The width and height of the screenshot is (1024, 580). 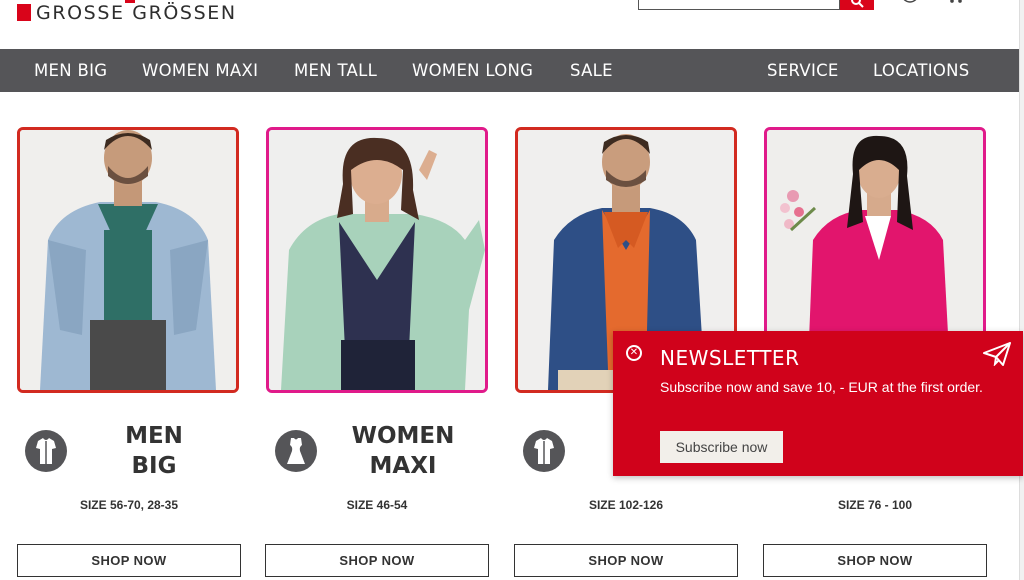 What do you see at coordinates (730, 358) in the screenshot?
I see `newsletter-title: NEWSLETTER` at bounding box center [730, 358].